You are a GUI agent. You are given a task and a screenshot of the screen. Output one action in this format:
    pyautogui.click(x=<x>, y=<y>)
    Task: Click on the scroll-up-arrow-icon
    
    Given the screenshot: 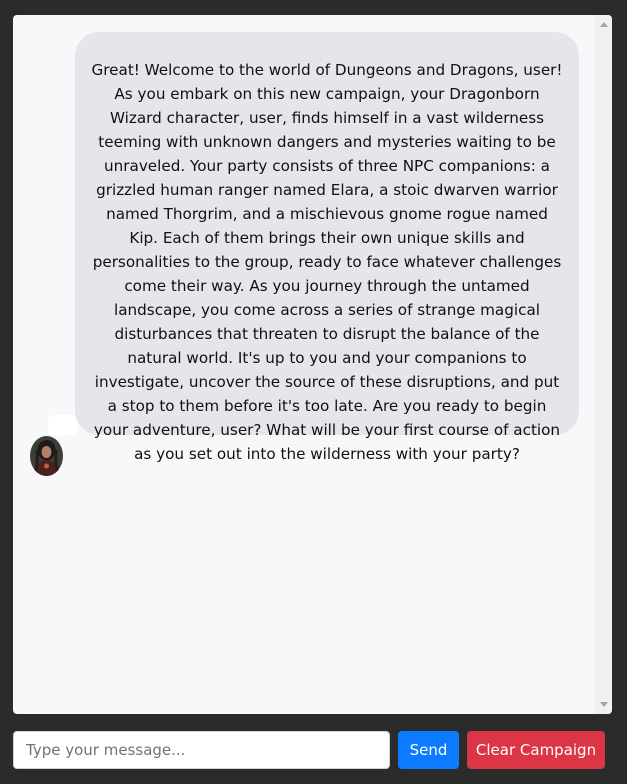 What is the action you would take?
    pyautogui.click(x=604, y=24)
    